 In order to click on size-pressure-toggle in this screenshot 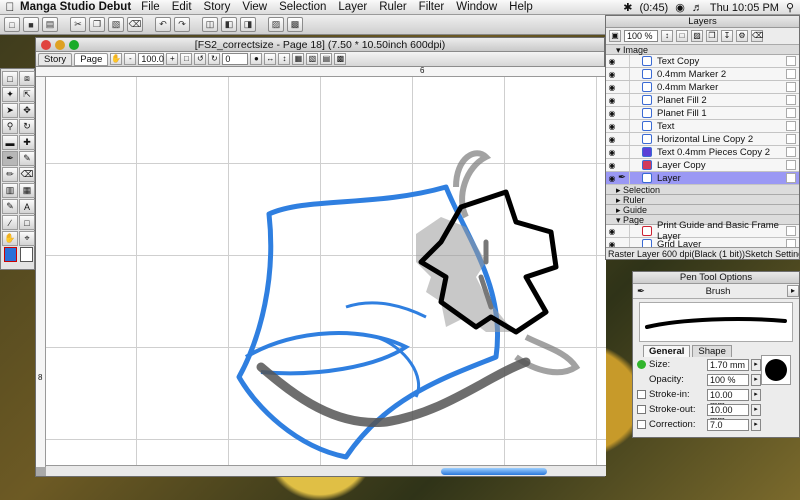, I will do `click(641, 364)`.